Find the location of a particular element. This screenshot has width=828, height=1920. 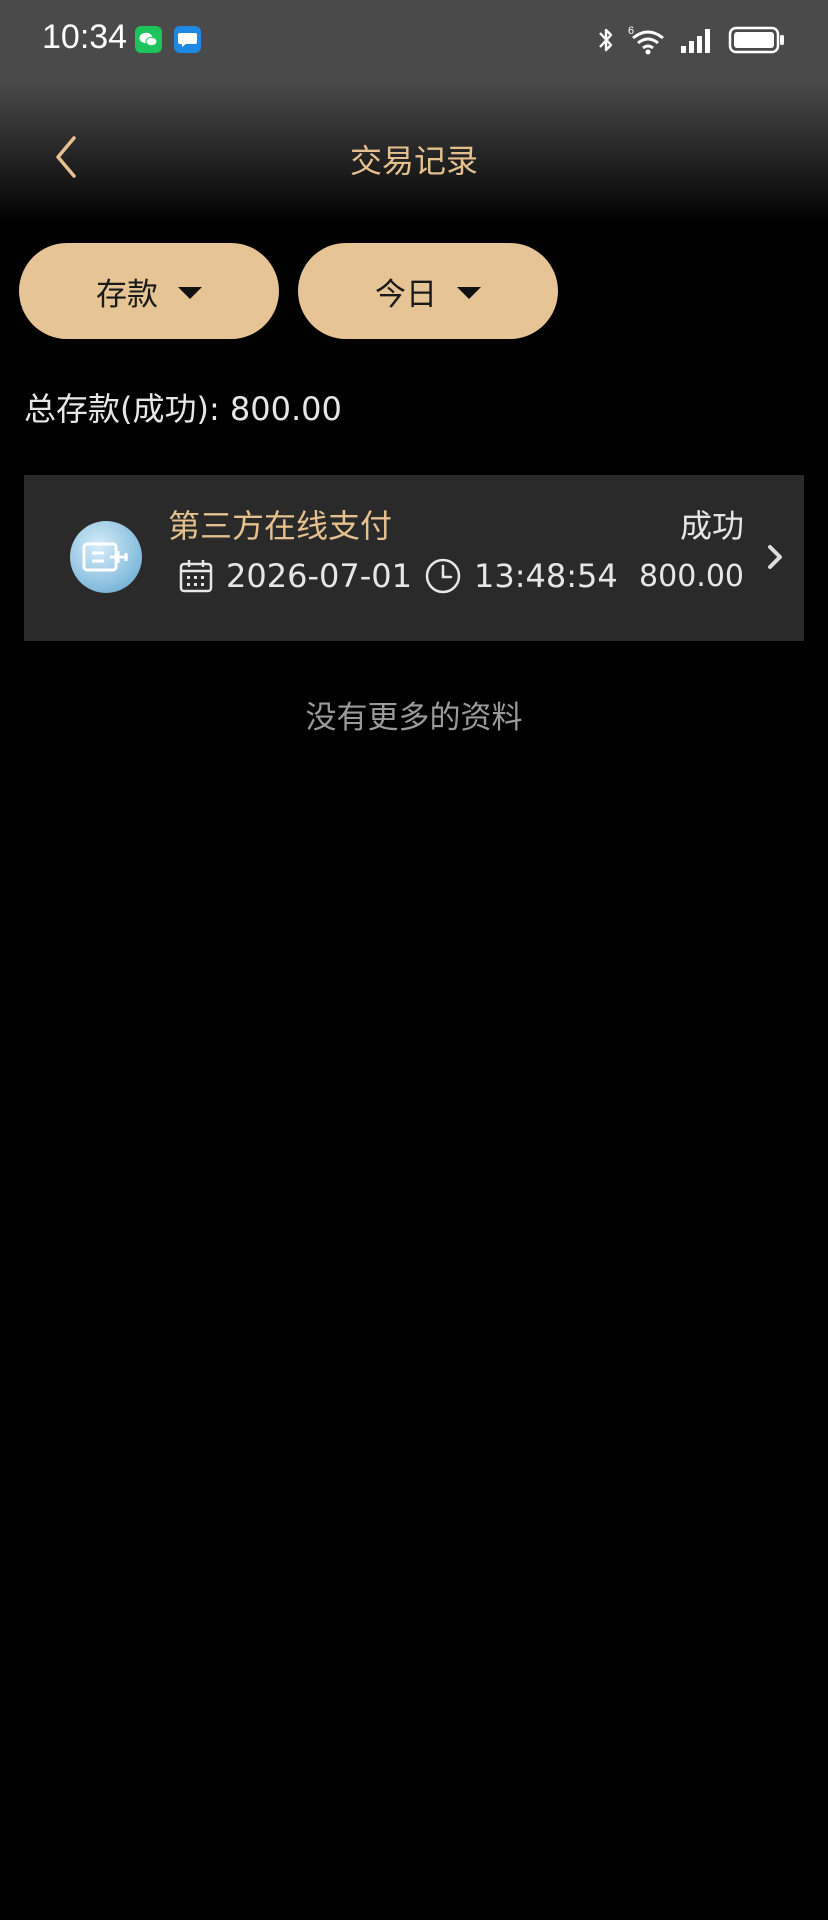

payment-method-logo is located at coordinates (106, 557).